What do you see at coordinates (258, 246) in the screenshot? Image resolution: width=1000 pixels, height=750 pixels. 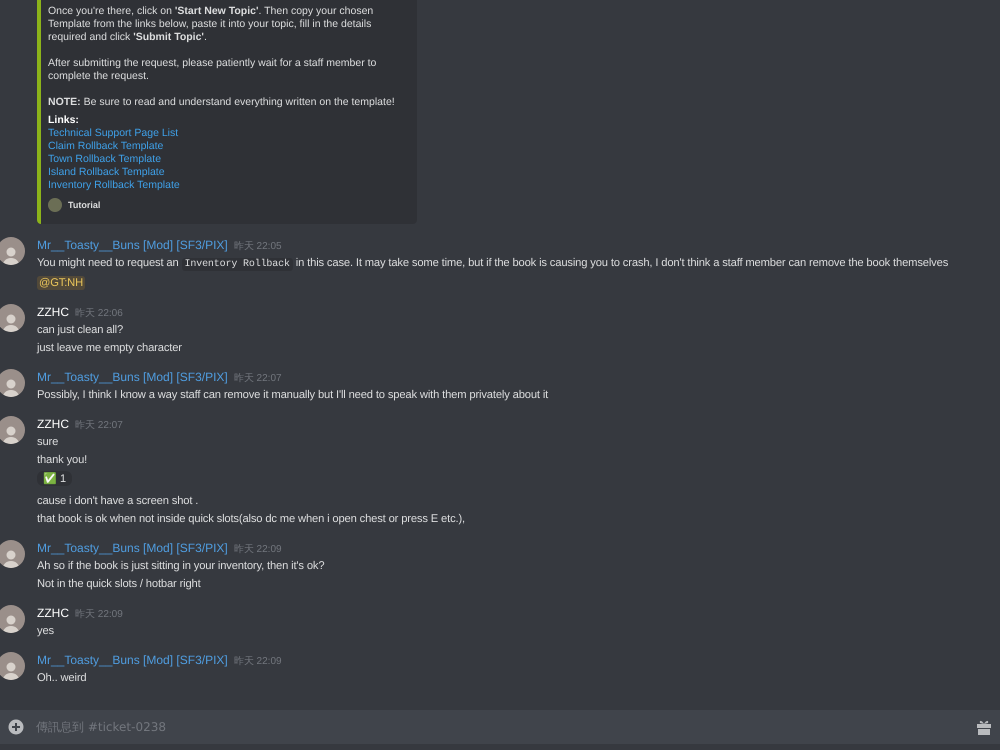 I see `timestamp: 昨天 22:05` at bounding box center [258, 246].